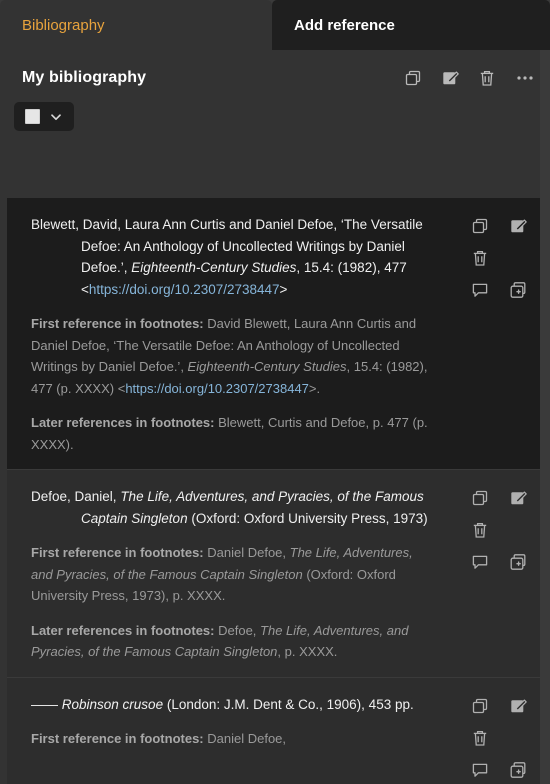 This screenshot has height=784, width=550. Describe the element at coordinates (545, 417) in the screenshot. I see `vertical-scrollbar` at that location.